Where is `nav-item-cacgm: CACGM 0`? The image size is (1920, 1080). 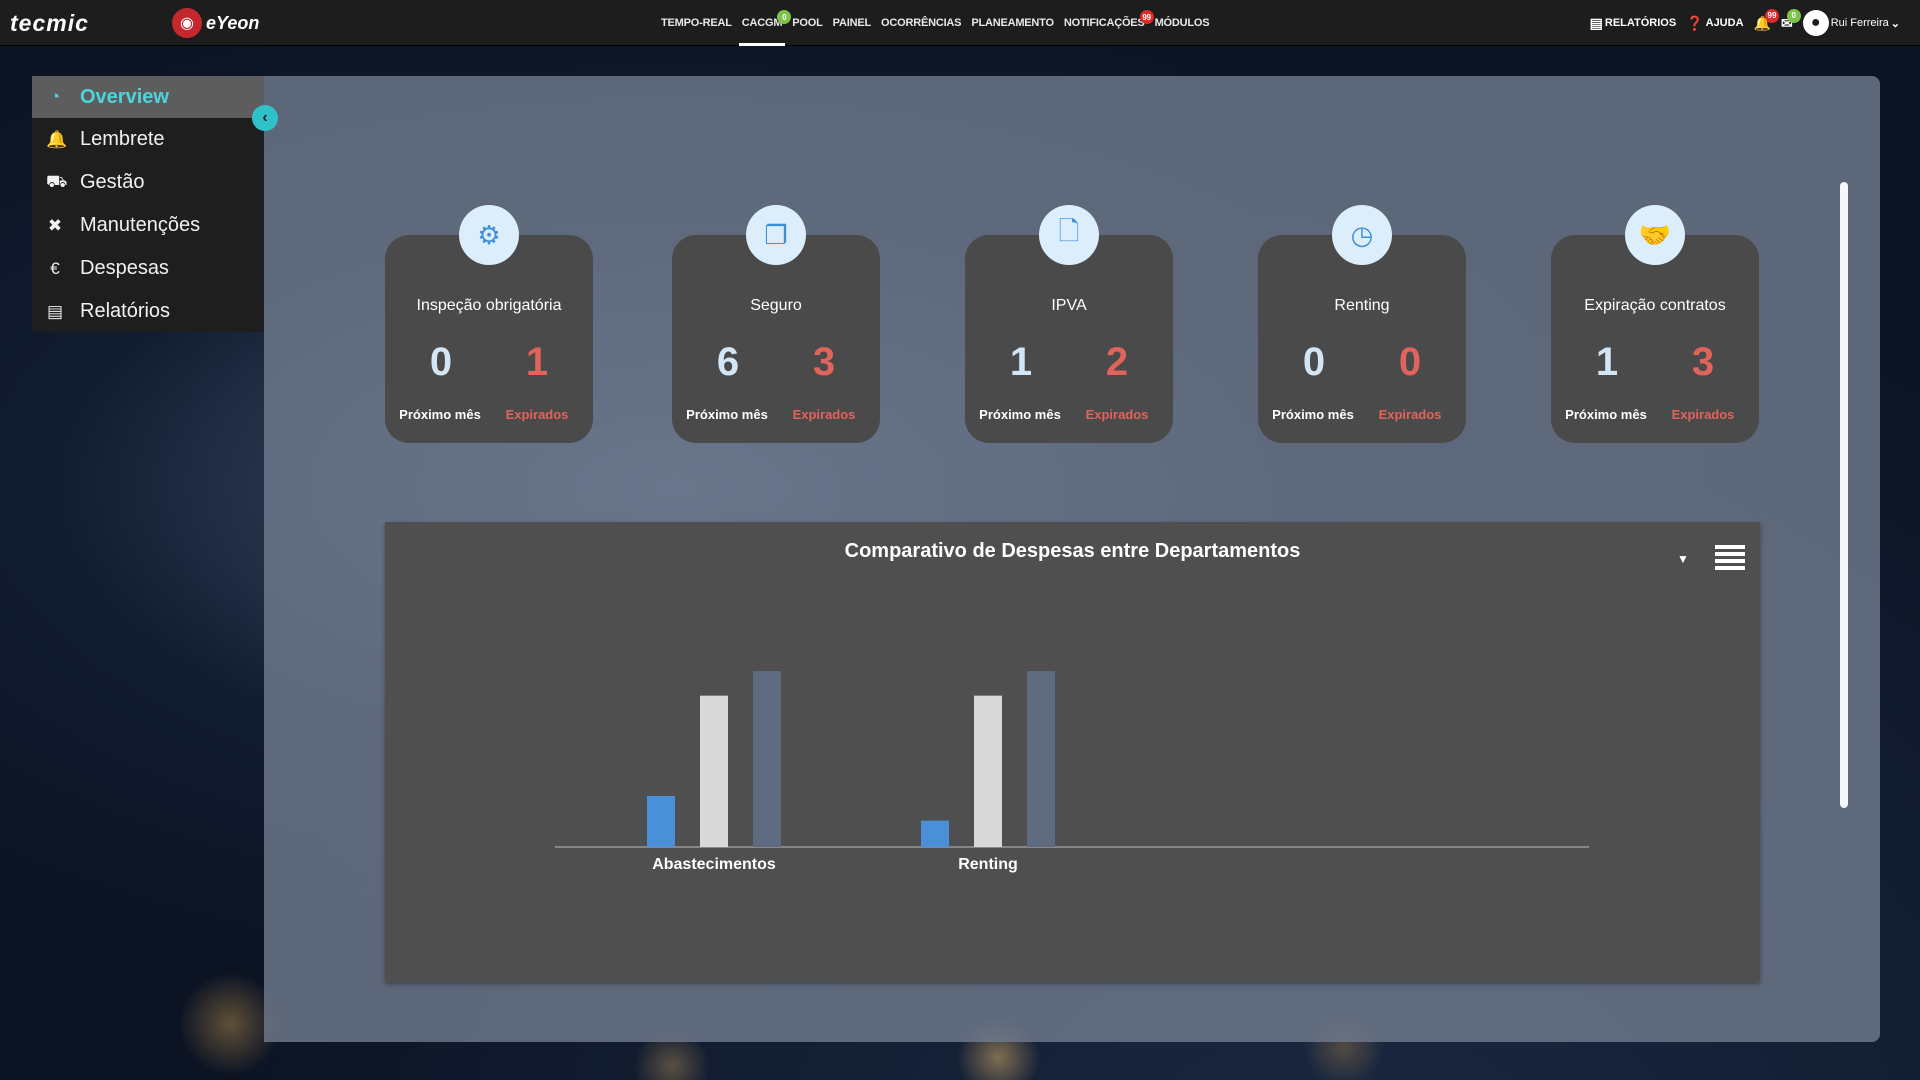
nav-item-cacgm: CACGM 0 is located at coordinates (764, 23).